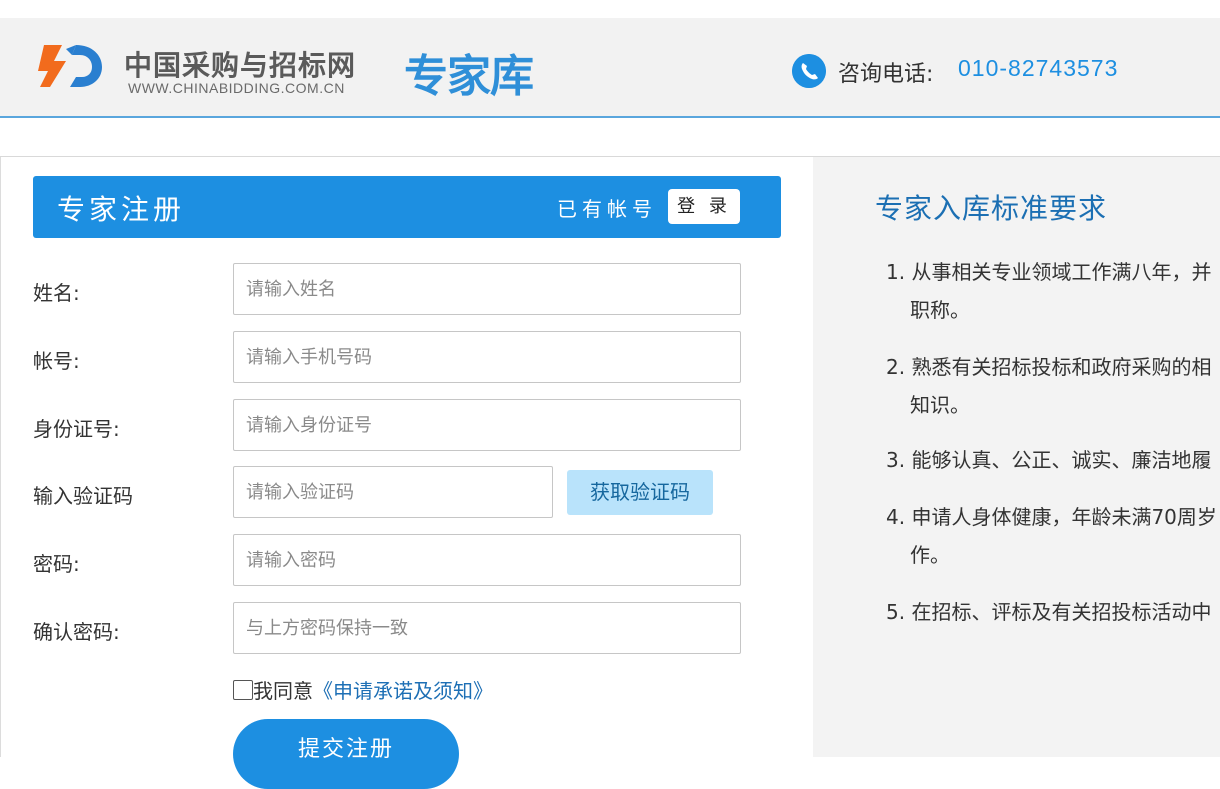 The height and width of the screenshot is (789, 1220). I want to click on requirement-text-cont: 知识。, so click(940, 405).